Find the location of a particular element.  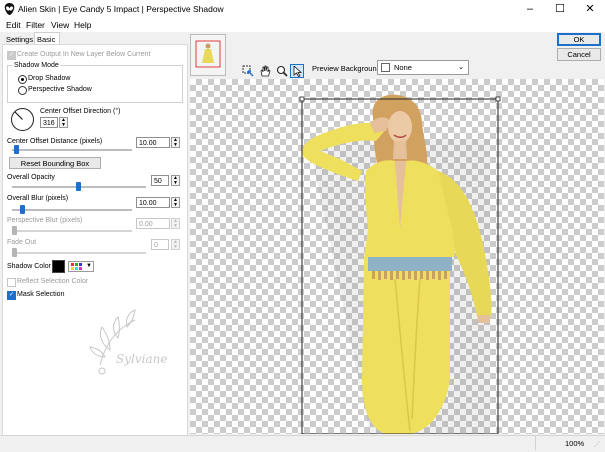

mask-selection-label: Mask Selection is located at coordinates (41, 294).